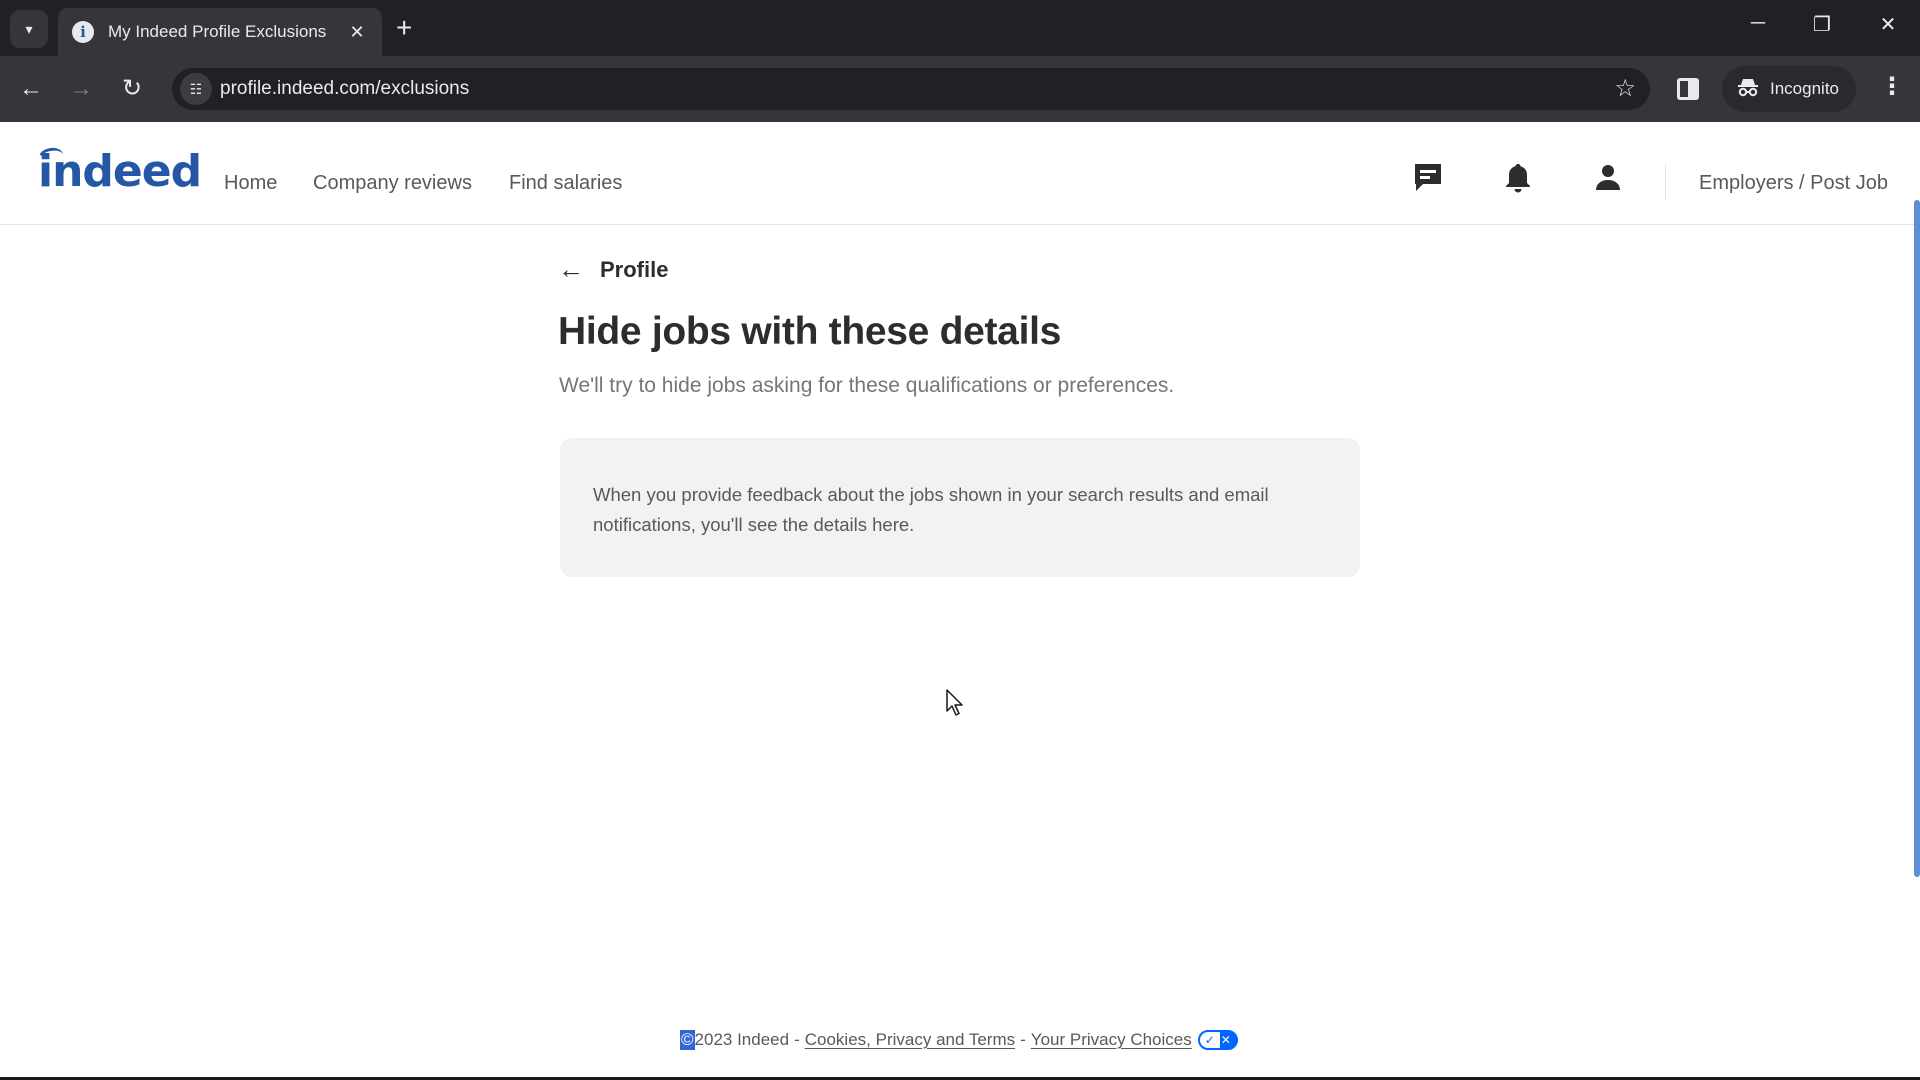 The image size is (1920, 1080). I want to click on incognito-indicator: Incognito, so click(1789, 89).